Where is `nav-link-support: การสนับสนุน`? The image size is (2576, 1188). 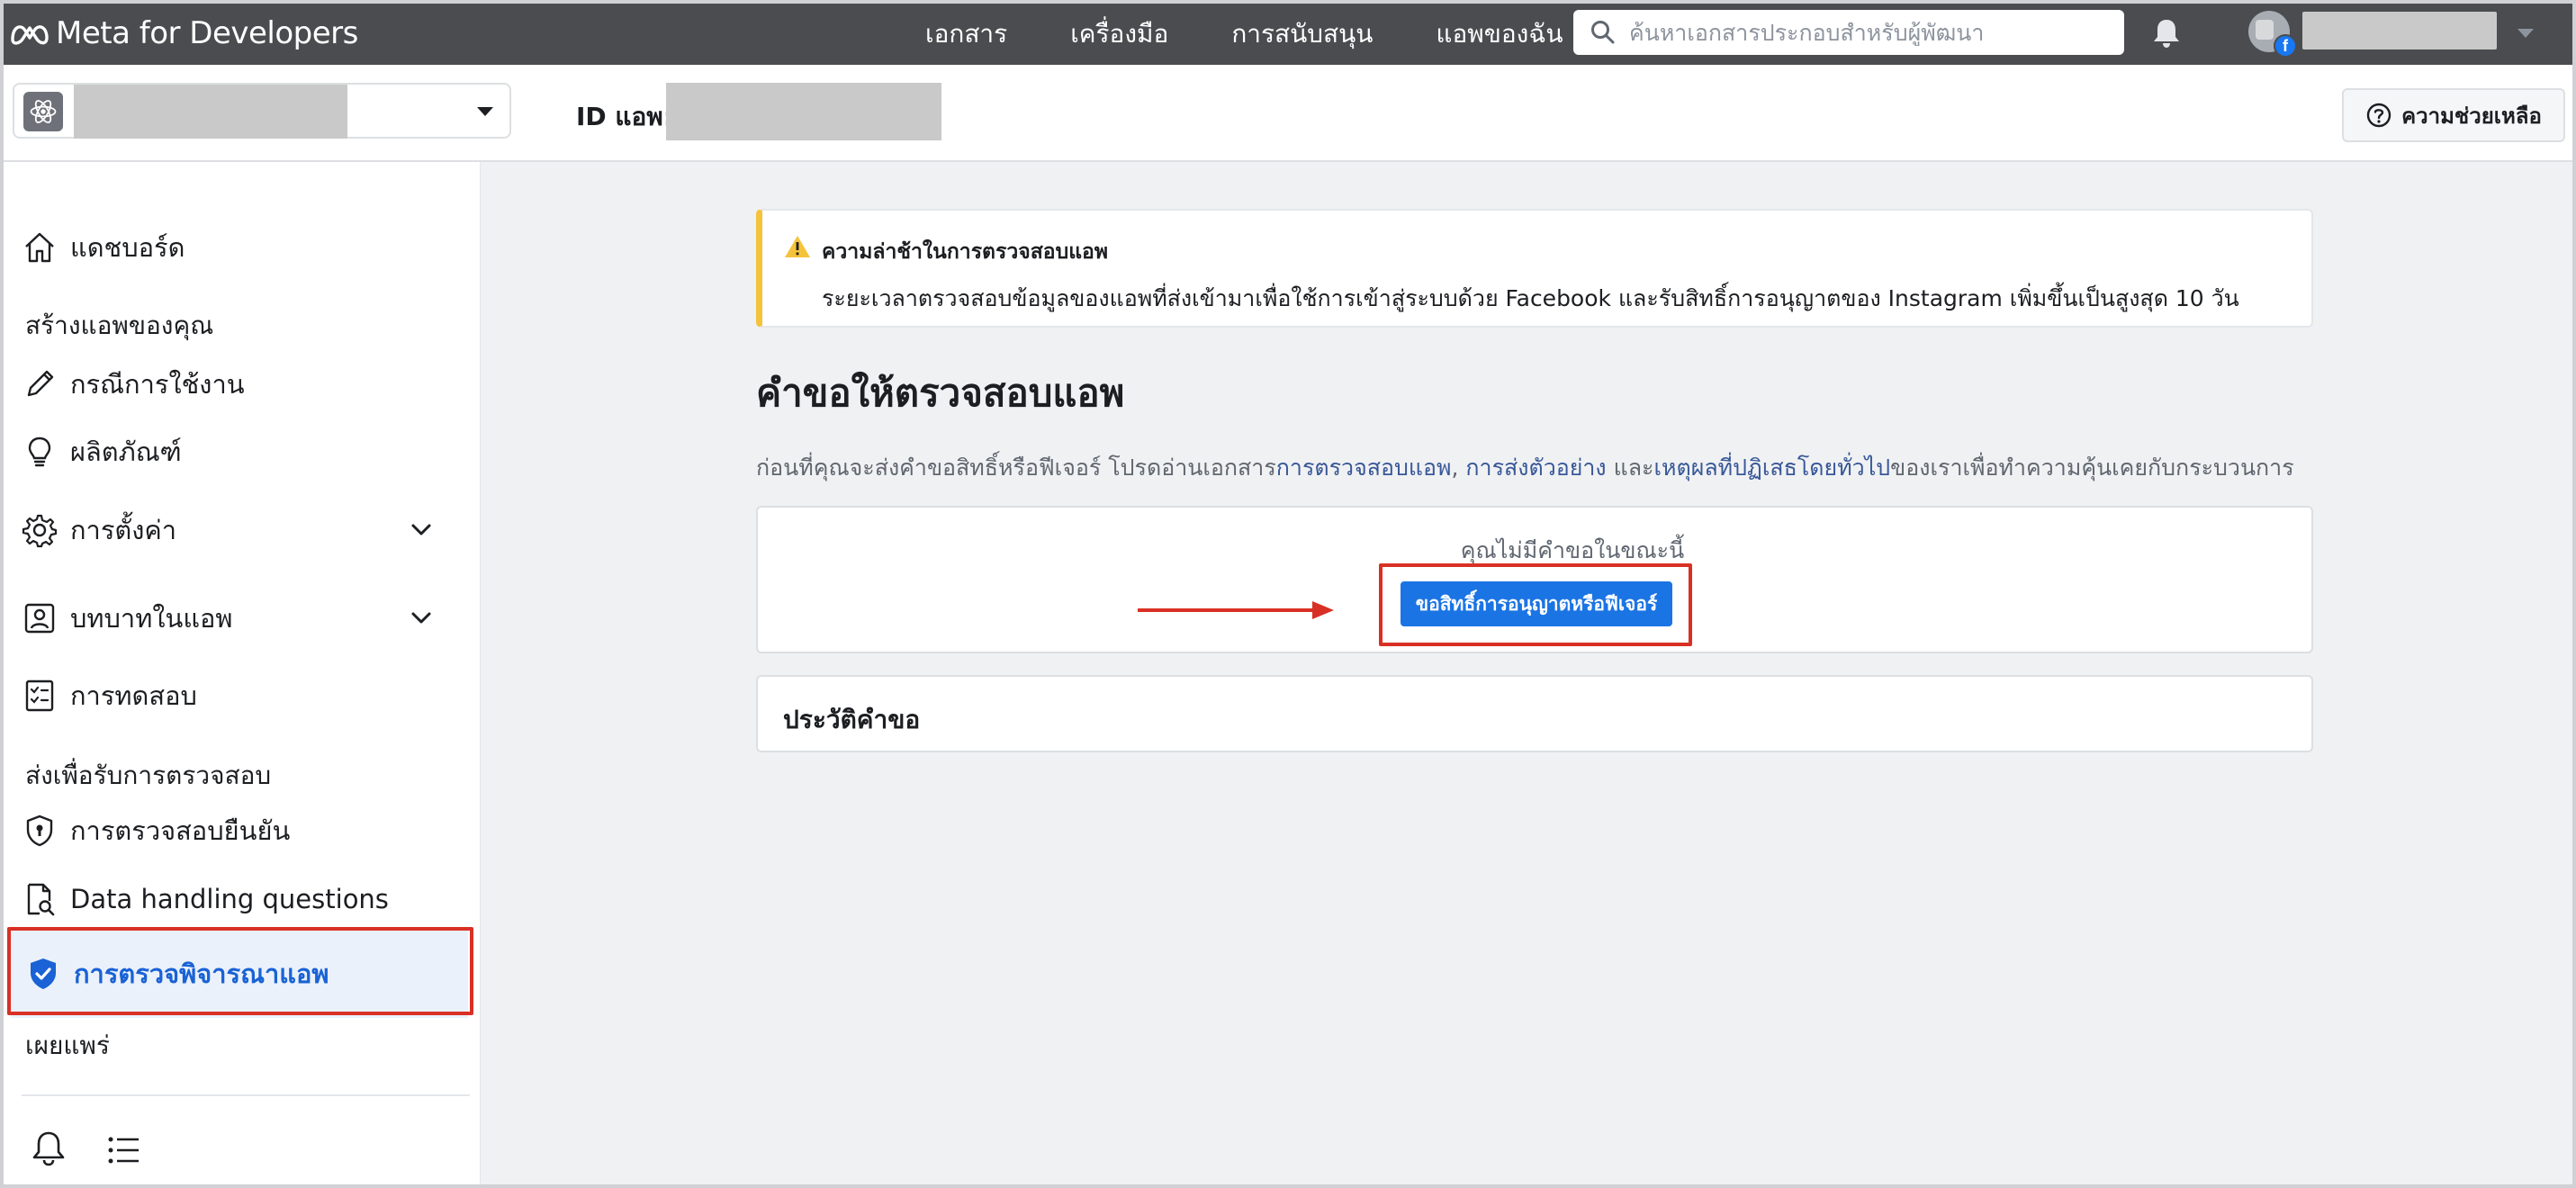
nav-link-support: การสนับสนุน is located at coordinates (1302, 34).